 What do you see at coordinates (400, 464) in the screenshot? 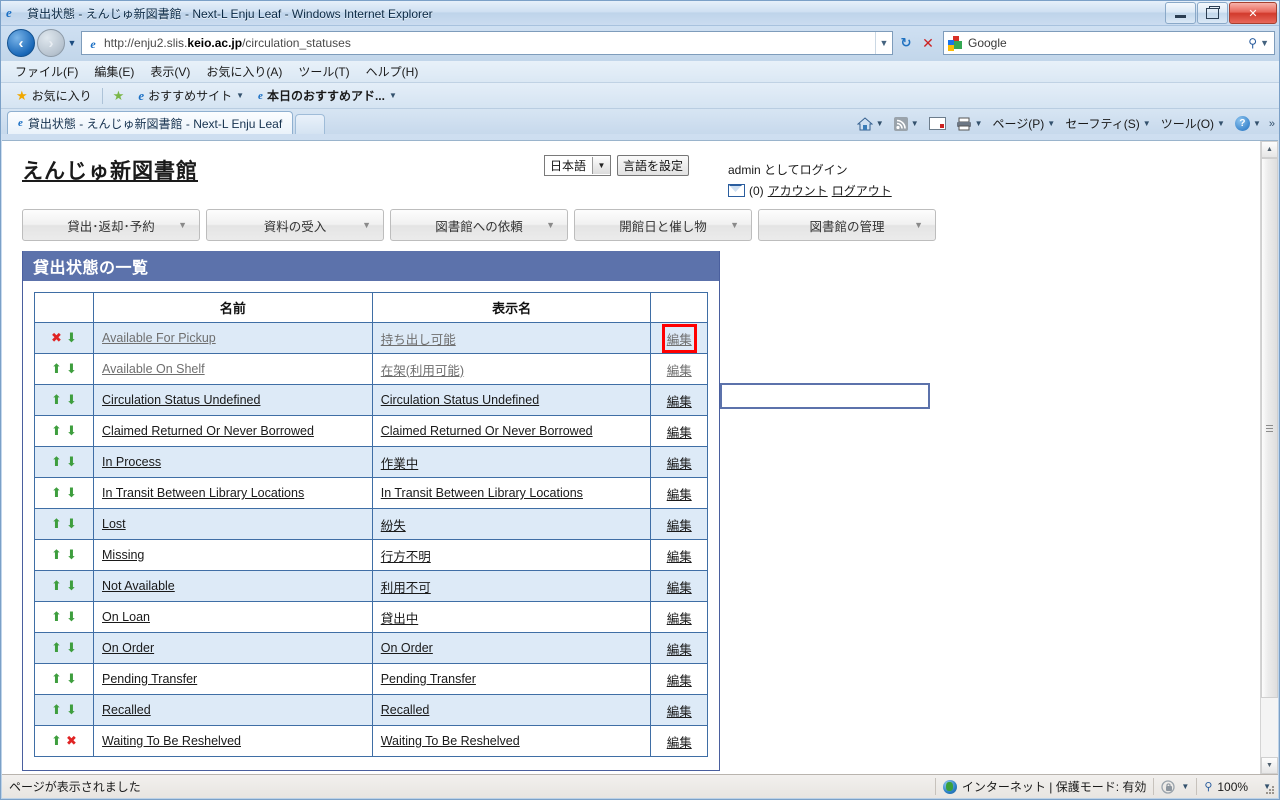
I see `status-display-name-link: 作業中` at bounding box center [400, 464].